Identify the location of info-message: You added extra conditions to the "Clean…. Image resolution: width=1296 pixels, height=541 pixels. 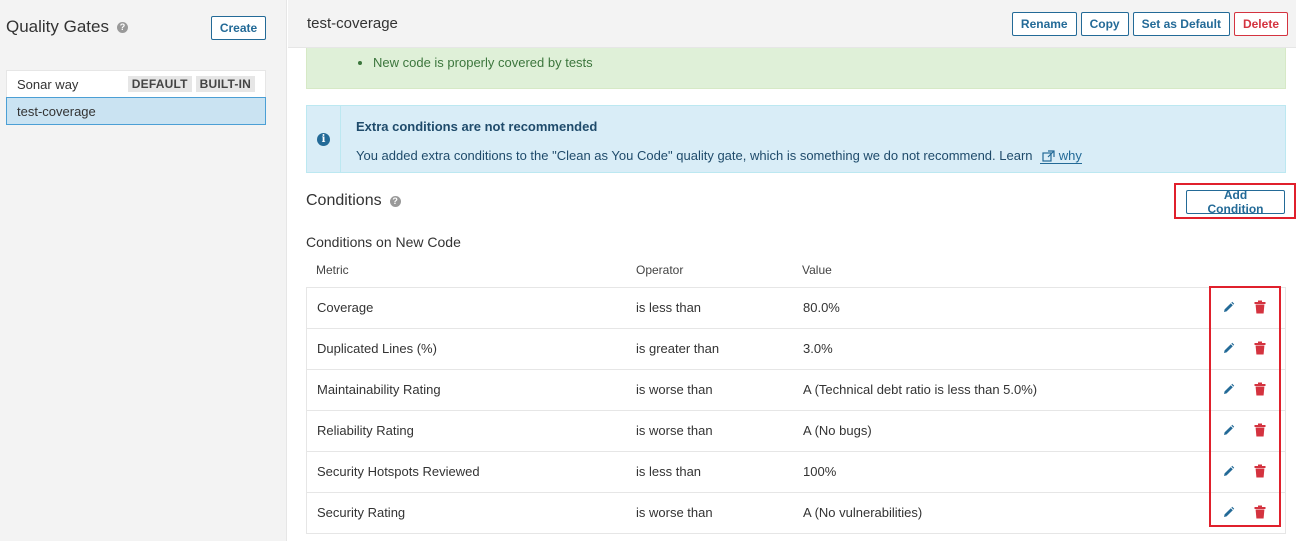
(694, 155).